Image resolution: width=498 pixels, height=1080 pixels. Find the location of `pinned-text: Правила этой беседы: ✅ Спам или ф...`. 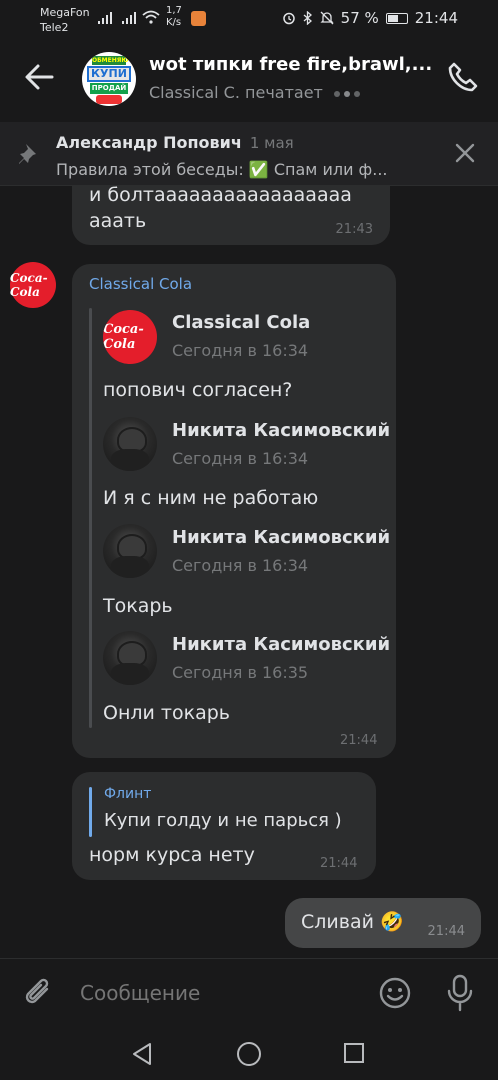

pinned-text: Правила этой беседы: ✅ Спам или ф... is located at coordinates (222, 169).